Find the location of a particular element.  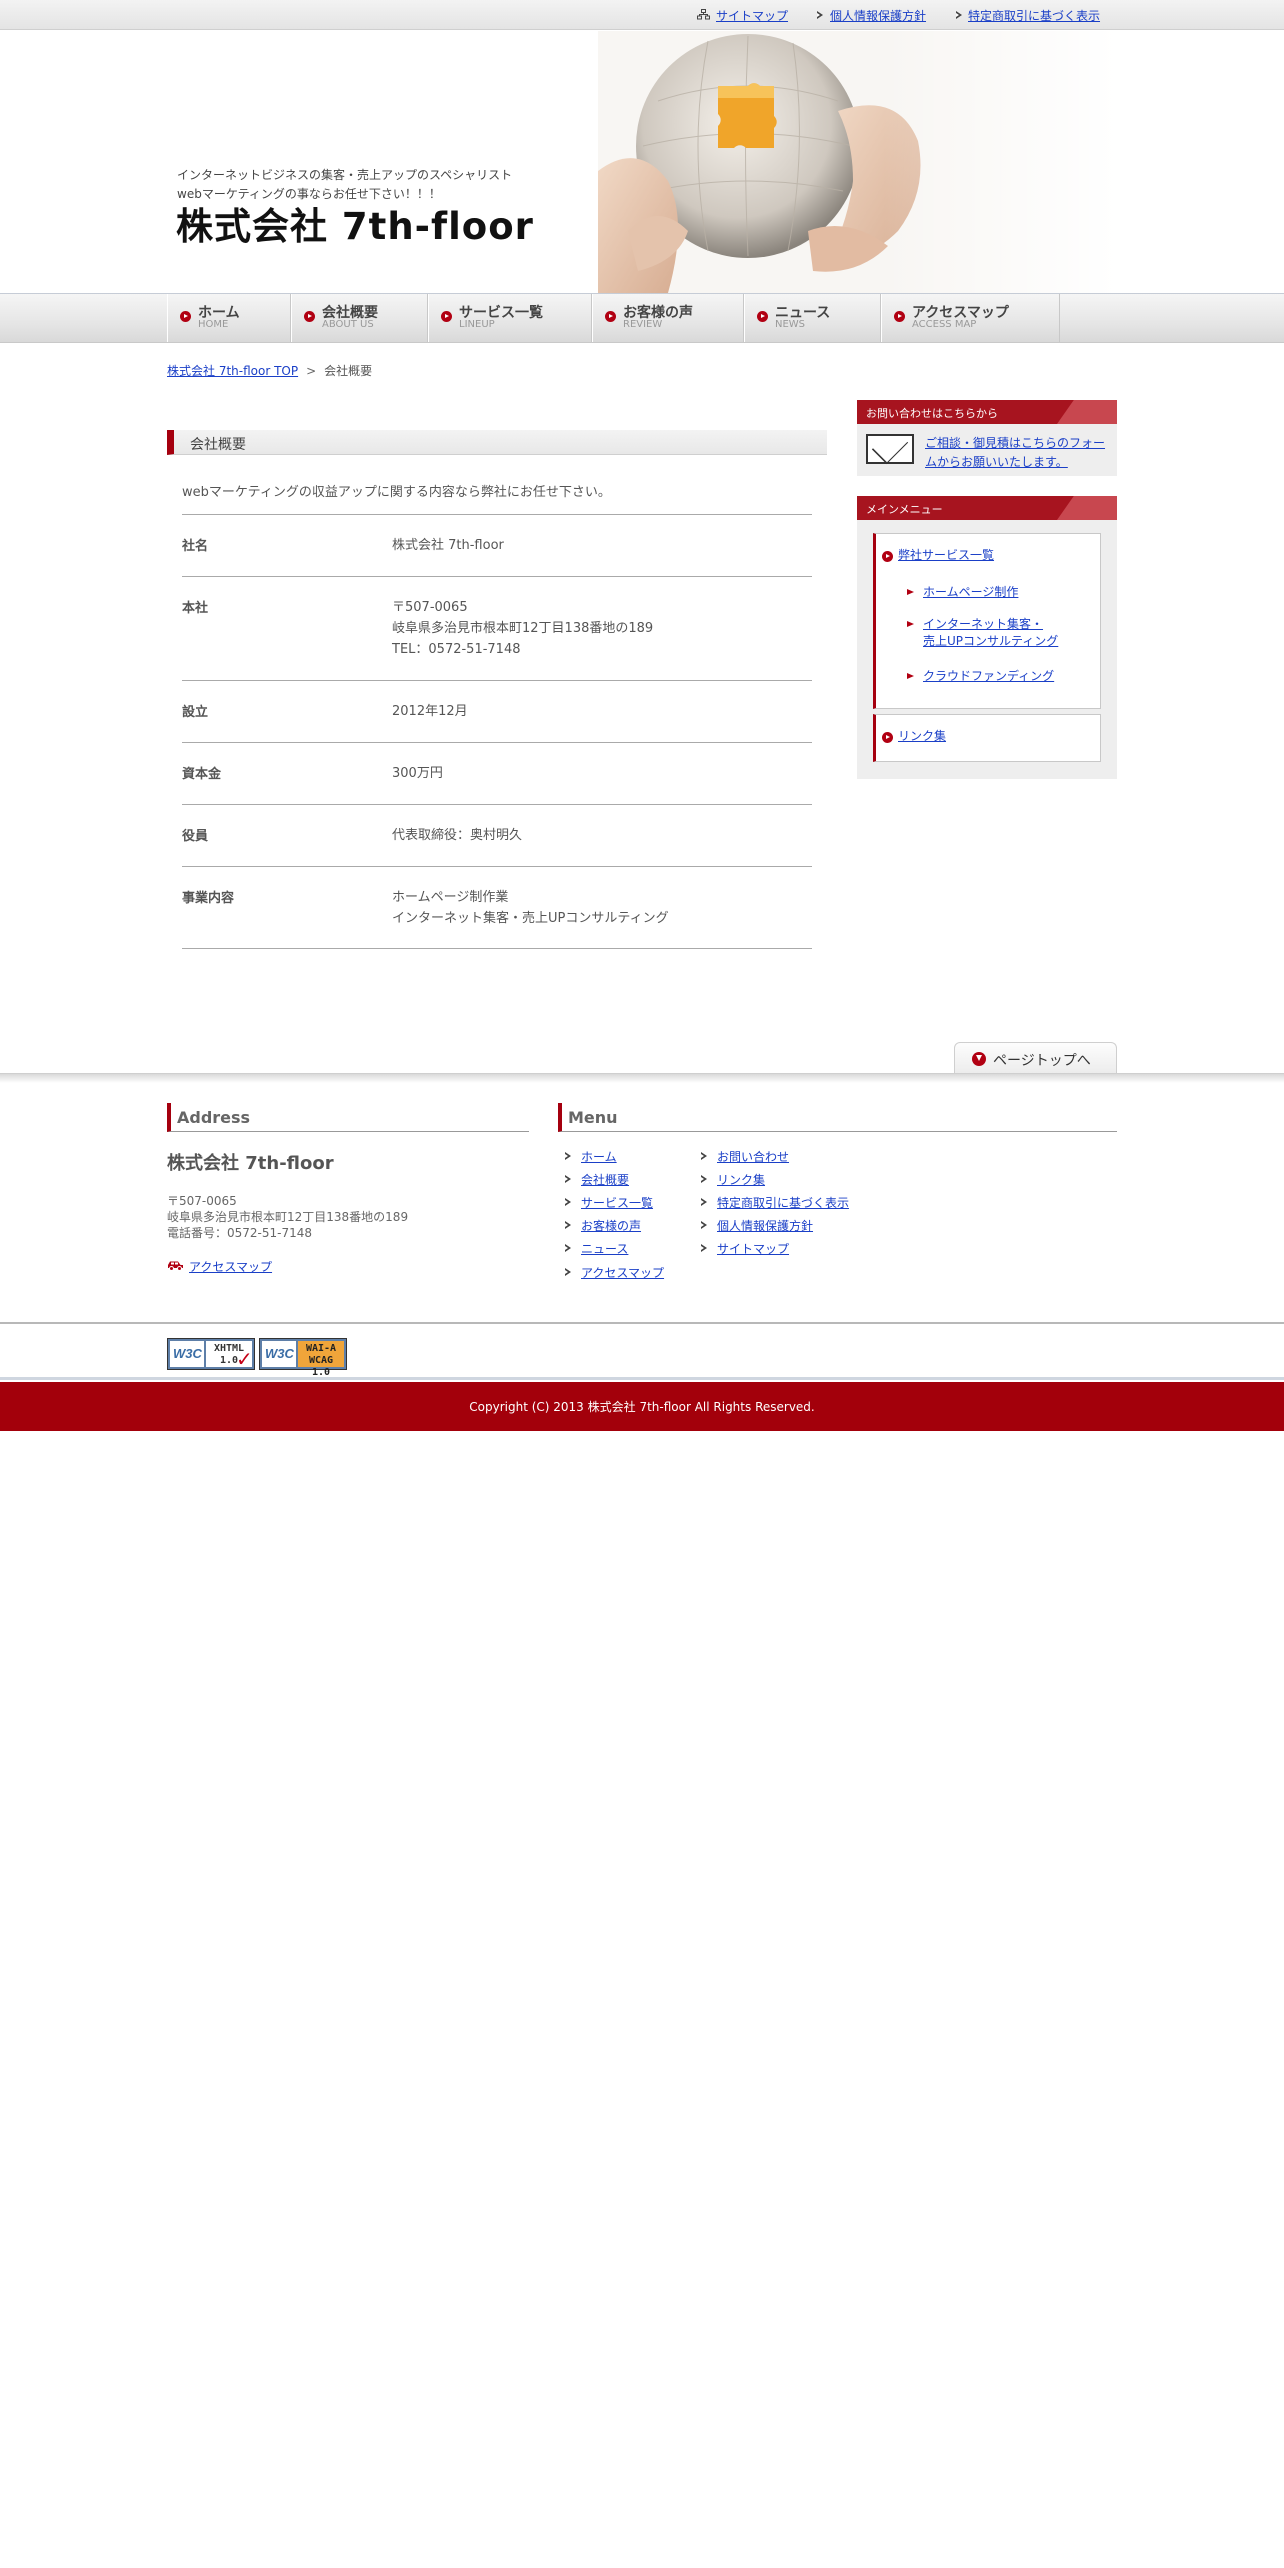

footer-link-news: ニュース is located at coordinates (604, 1248).